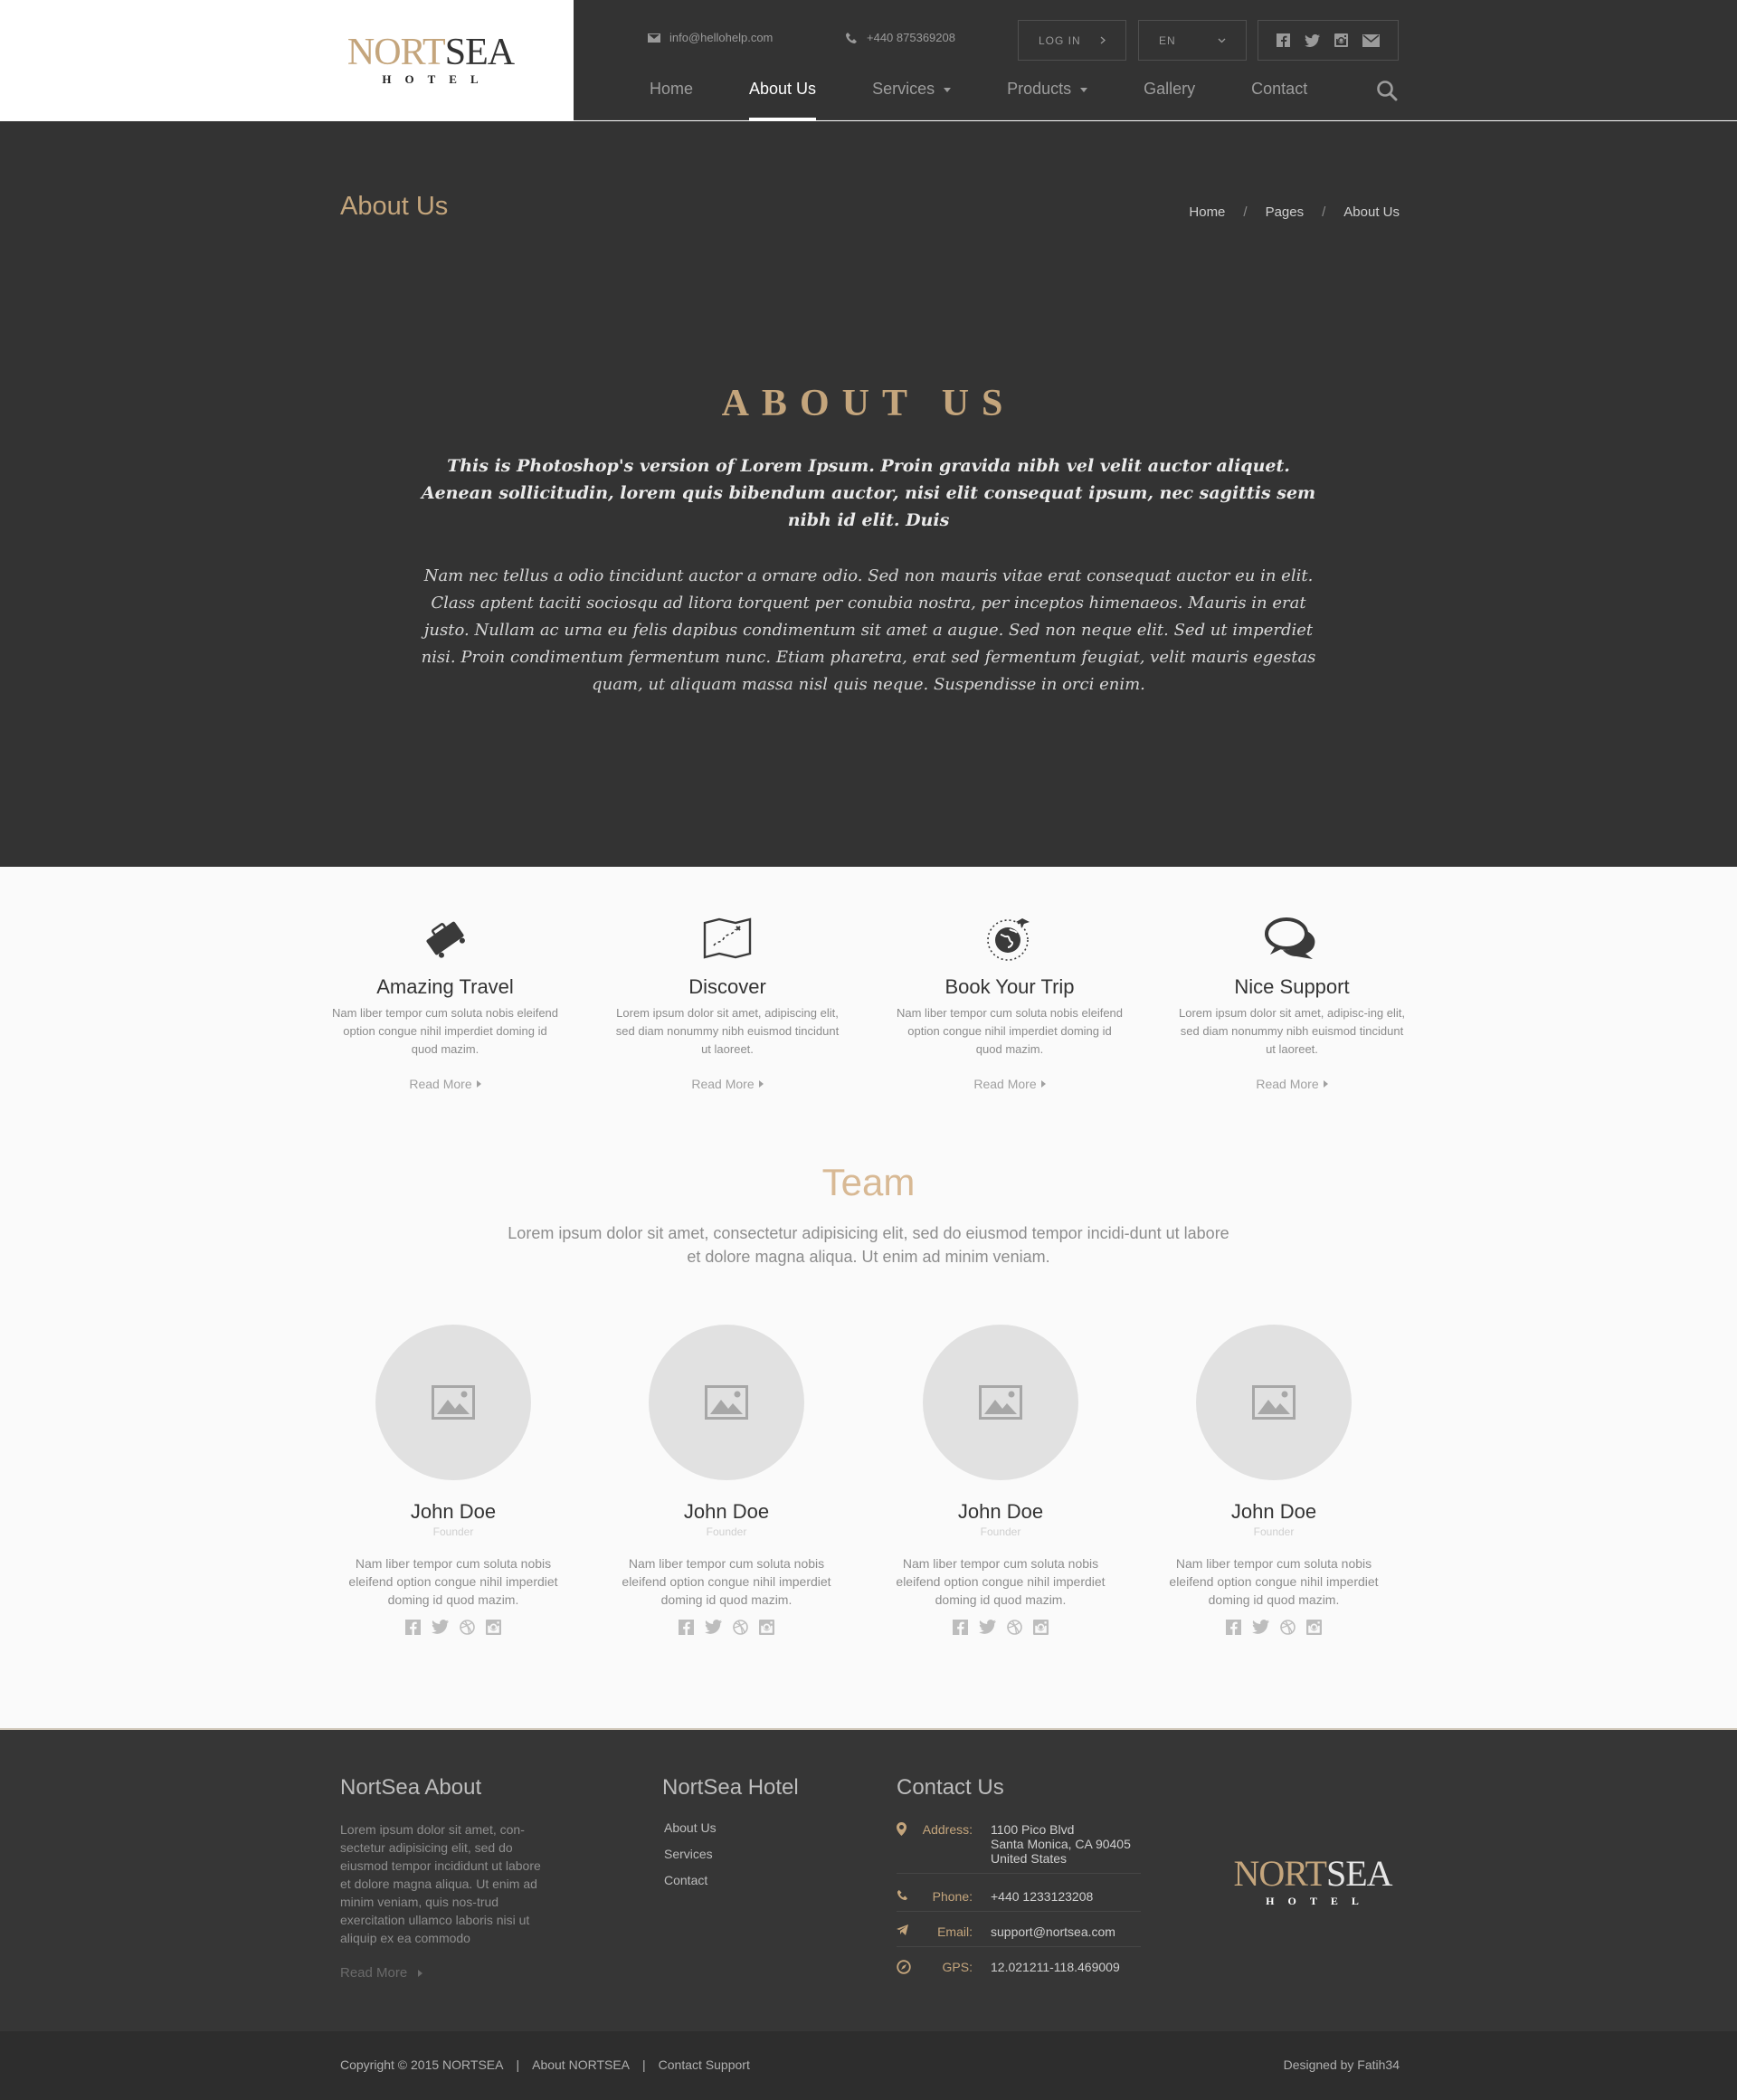 The width and height of the screenshot is (1737, 2100). I want to click on image-placeholder-icon, so click(1000, 1402).